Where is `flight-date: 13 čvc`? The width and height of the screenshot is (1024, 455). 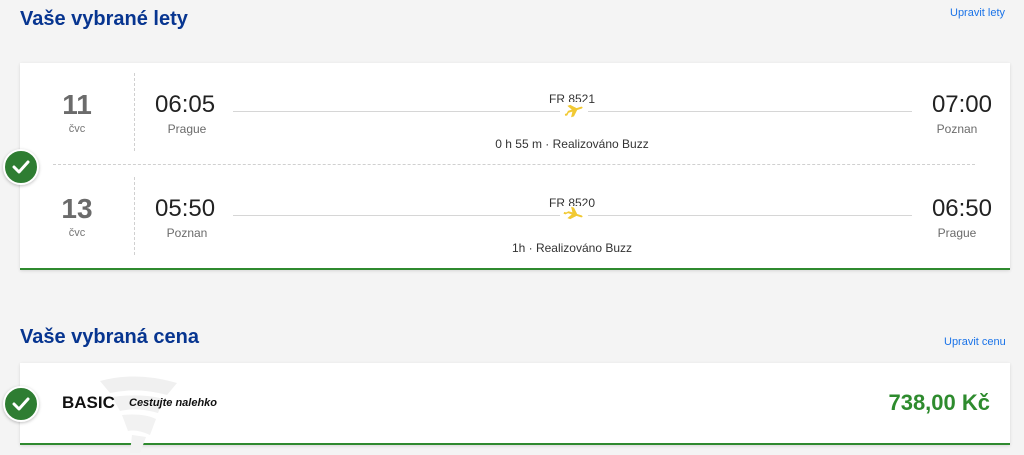
flight-date: 13 čvc is located at coordinates (77, 216).